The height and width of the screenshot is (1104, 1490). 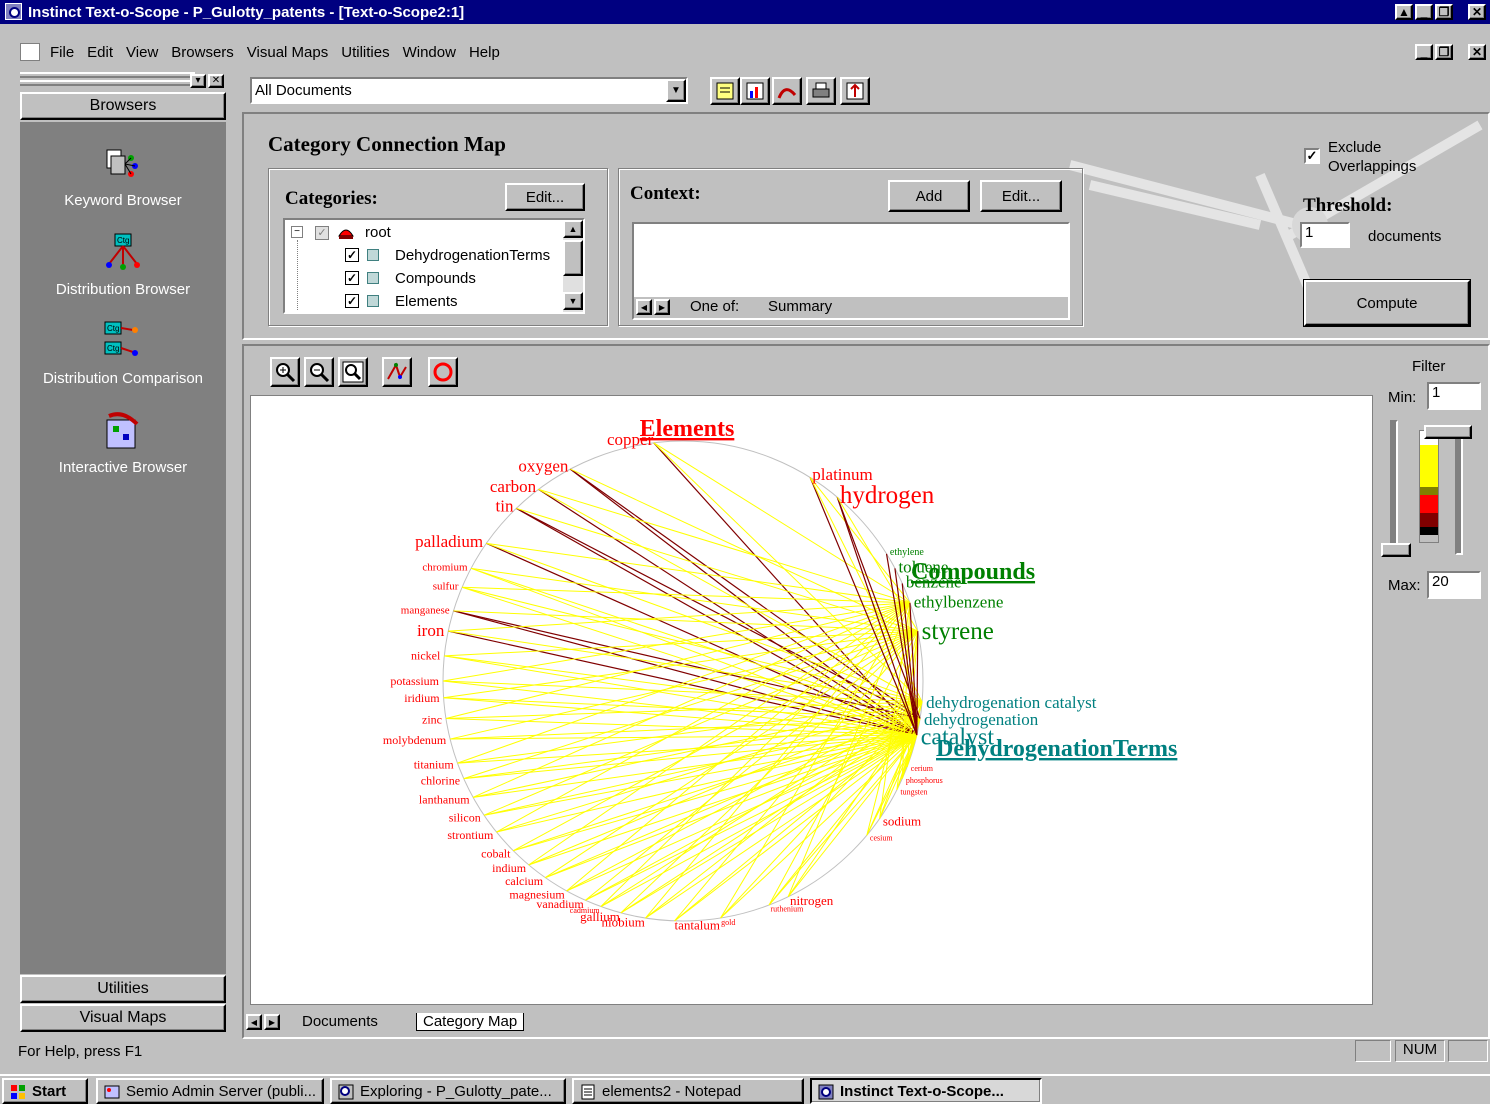 I want to click on map-term-element: palladium, so click(x=449, y=541).